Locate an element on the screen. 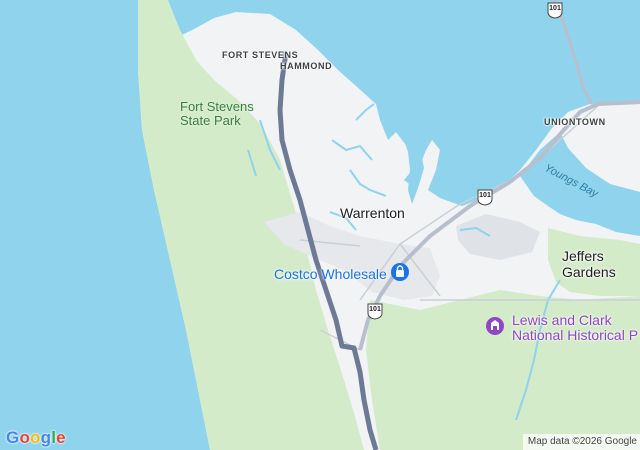 This screenshot has height=450, width=640. monument-icon is located at coordinates (495, 326).